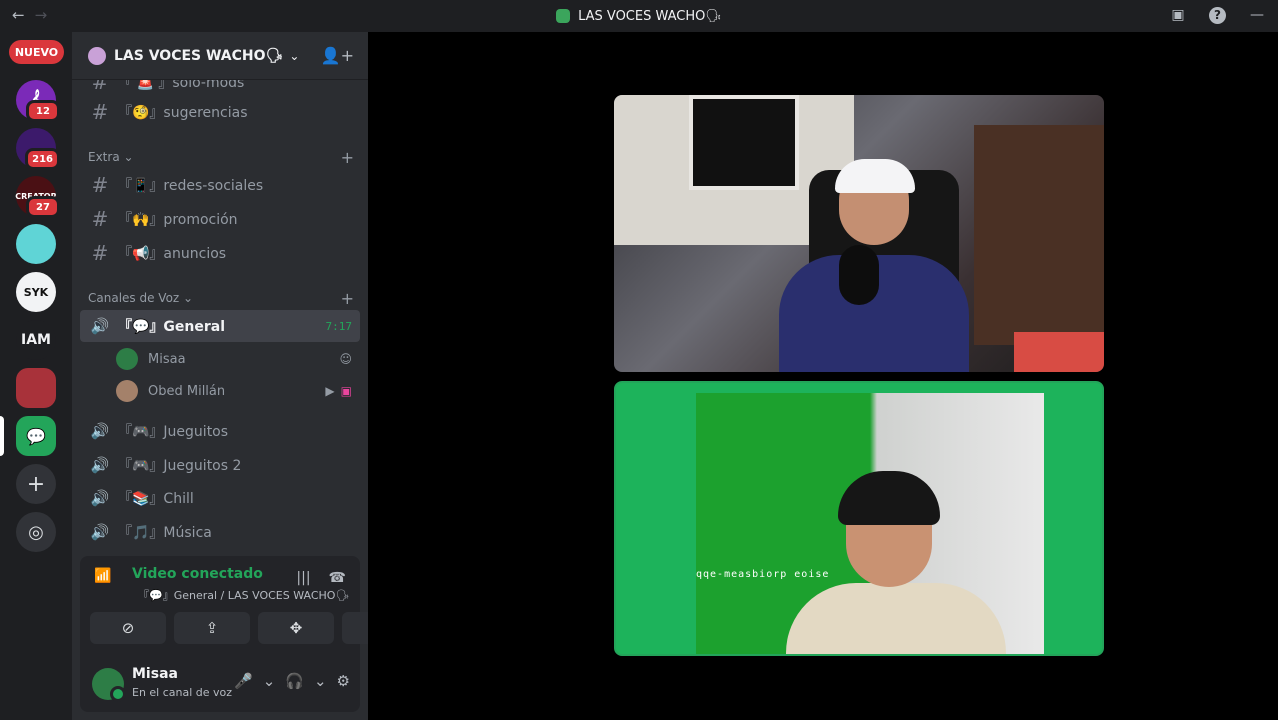 This screenshot has width=1278, height=720. Describe the element at coordinates (859, 275) in the screenshot. I see `video-microphone` at that location.